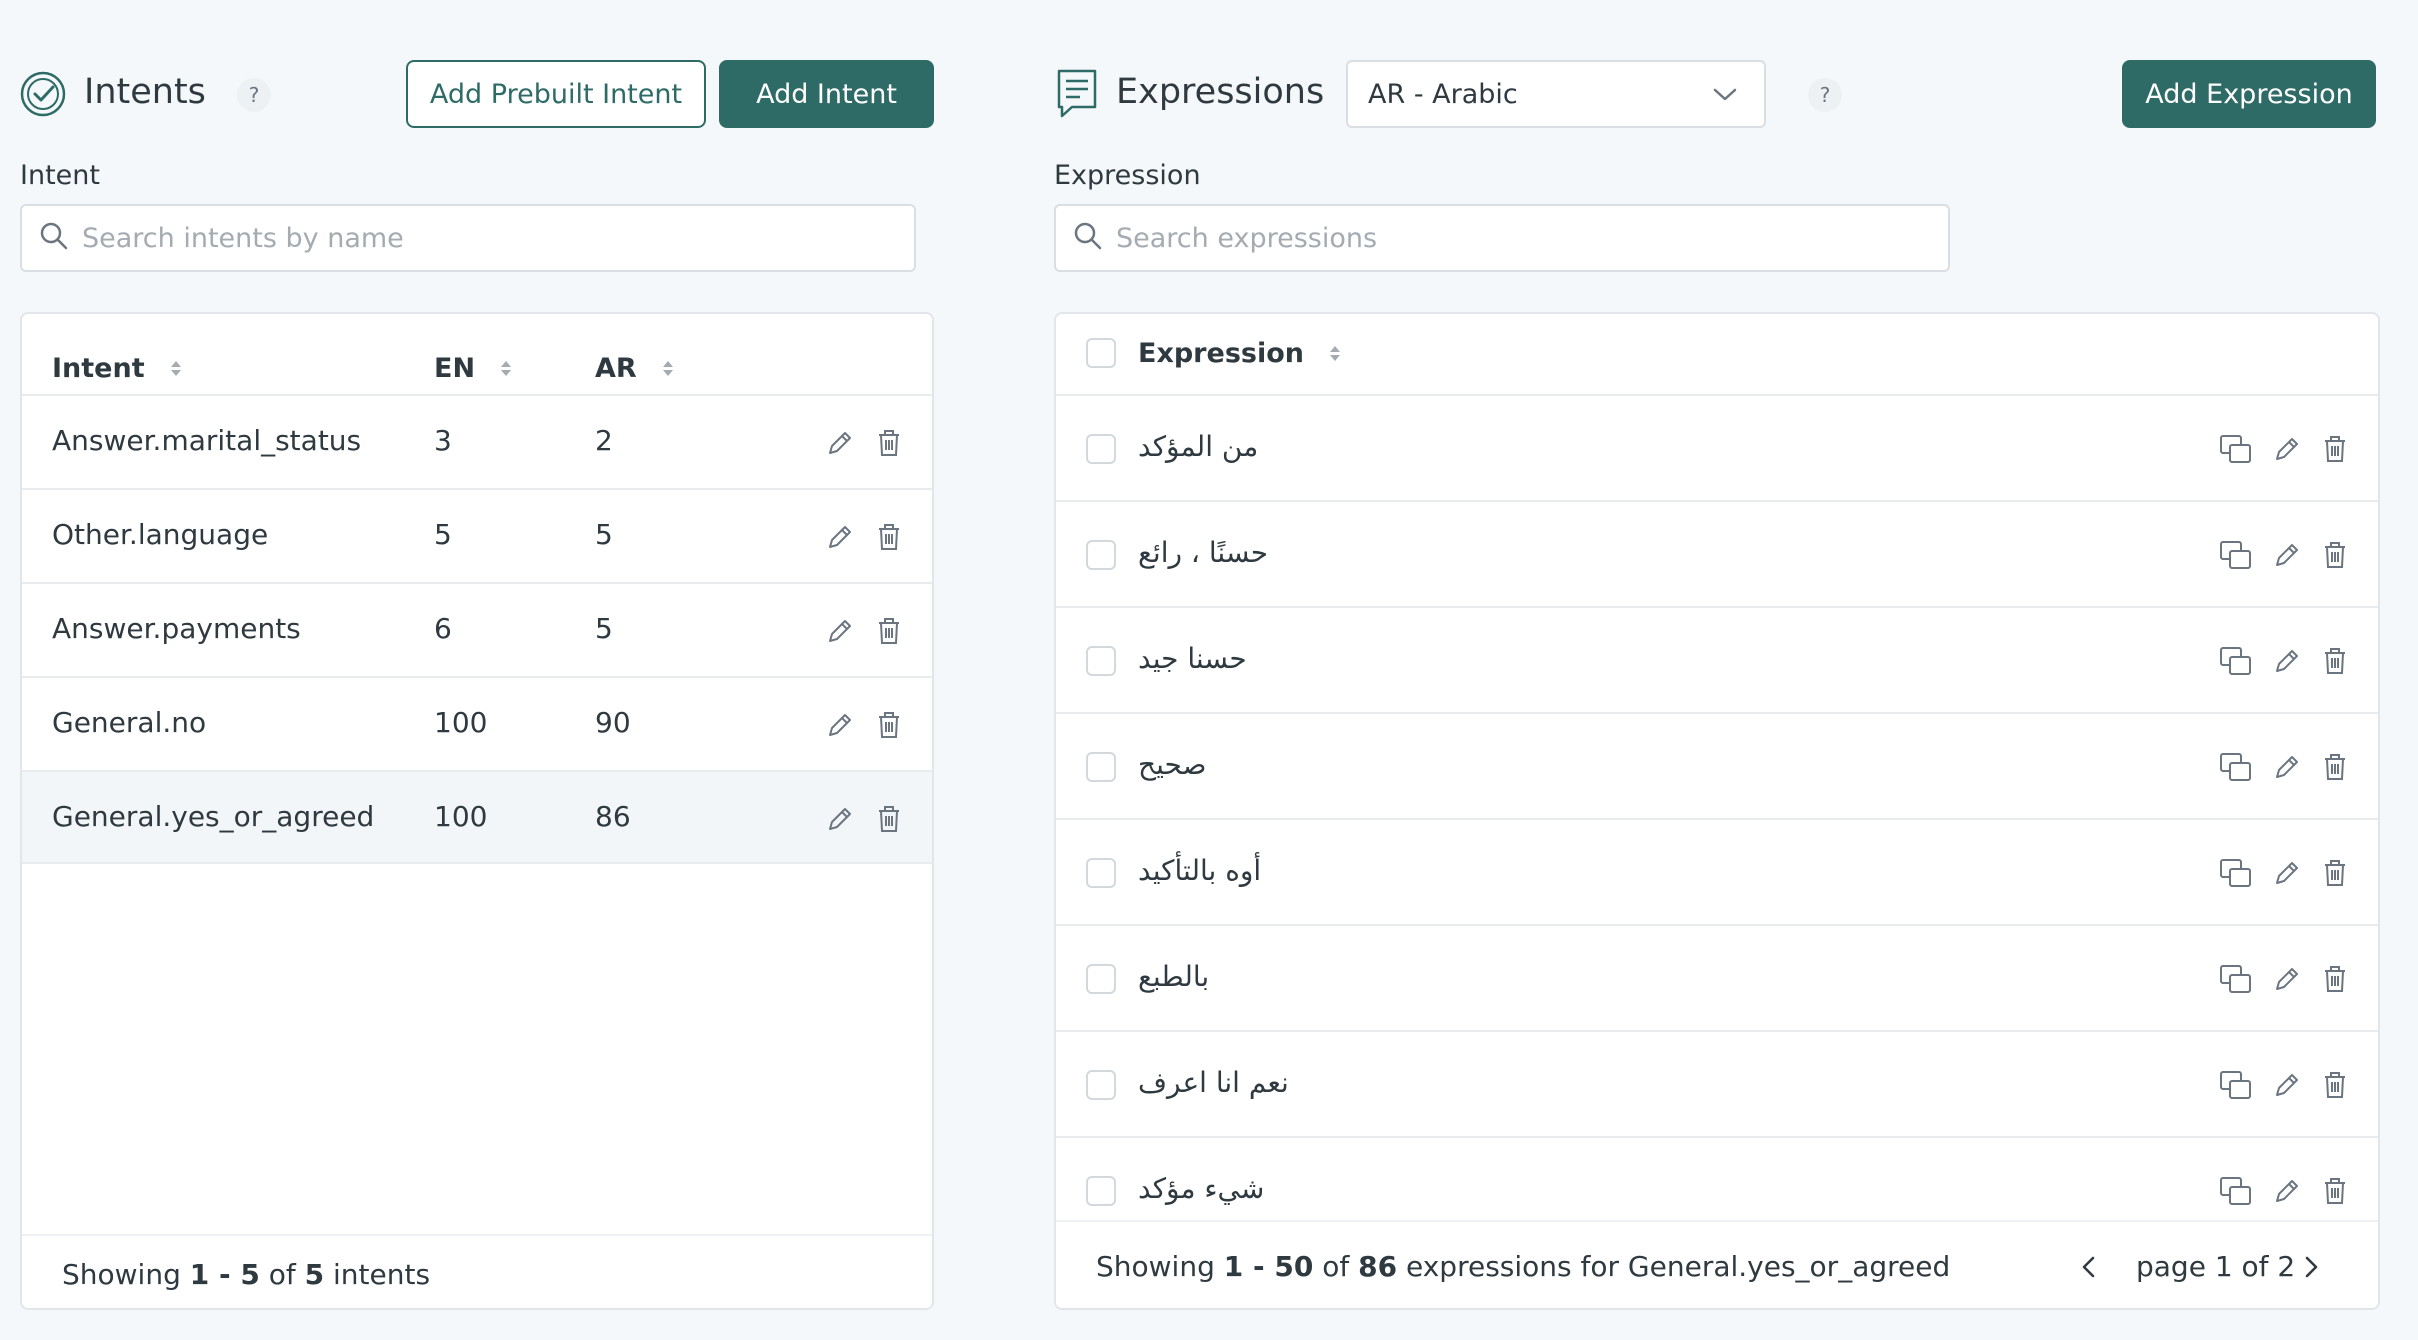  Describe the element at coordinates (1532, 238) in the screenshot. I see `expression-search-input` at that location.